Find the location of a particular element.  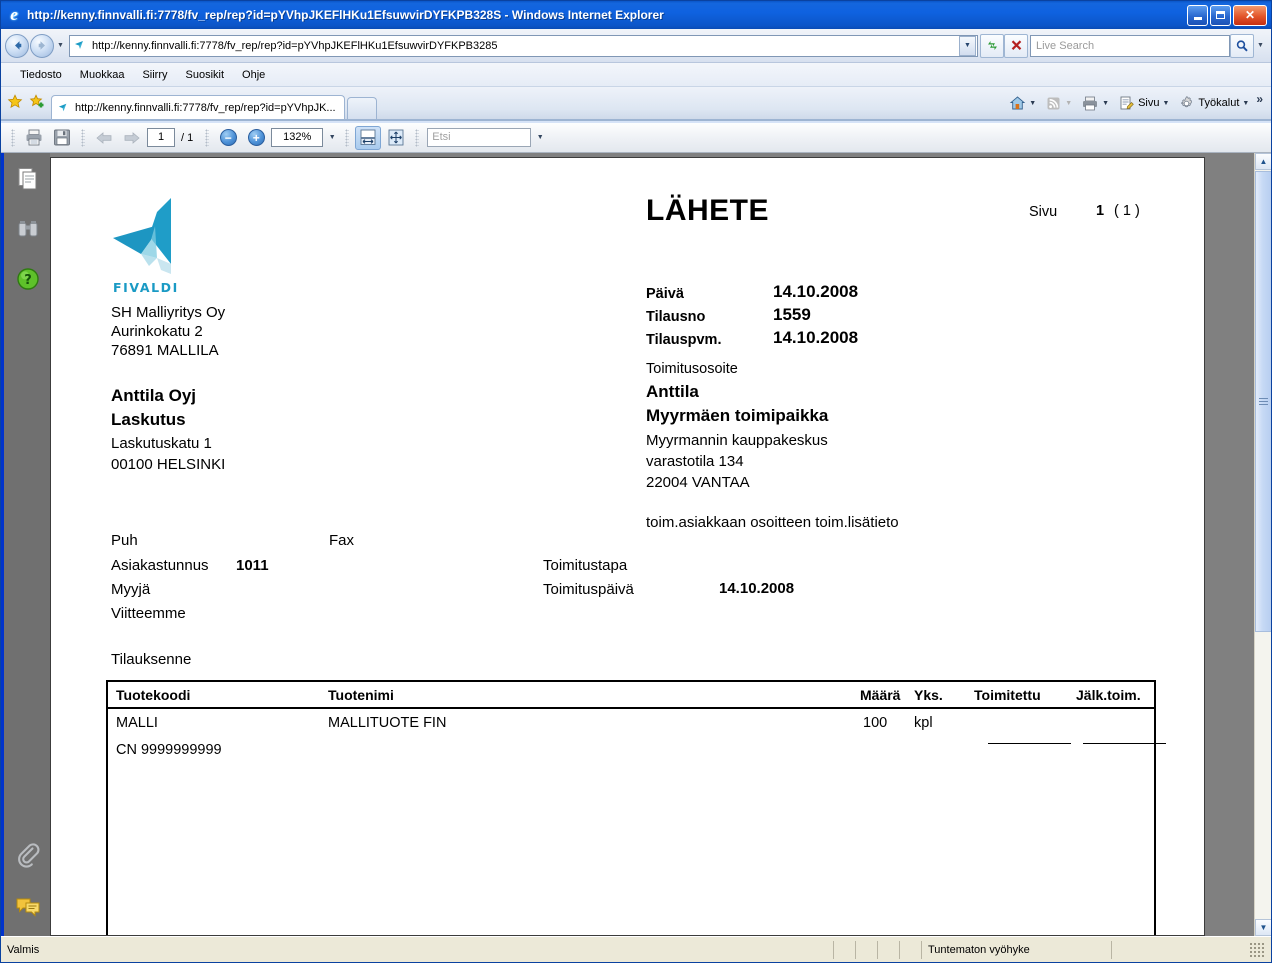

scroll-down-button: ▼ is located at coordinates (1263, 927).